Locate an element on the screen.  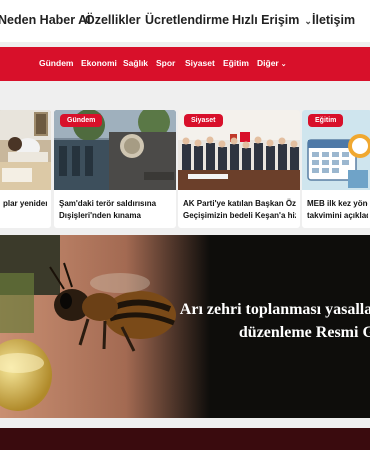
news-card-title-line: Dışişleri'nden kınama is located at coordinates (100, 215).